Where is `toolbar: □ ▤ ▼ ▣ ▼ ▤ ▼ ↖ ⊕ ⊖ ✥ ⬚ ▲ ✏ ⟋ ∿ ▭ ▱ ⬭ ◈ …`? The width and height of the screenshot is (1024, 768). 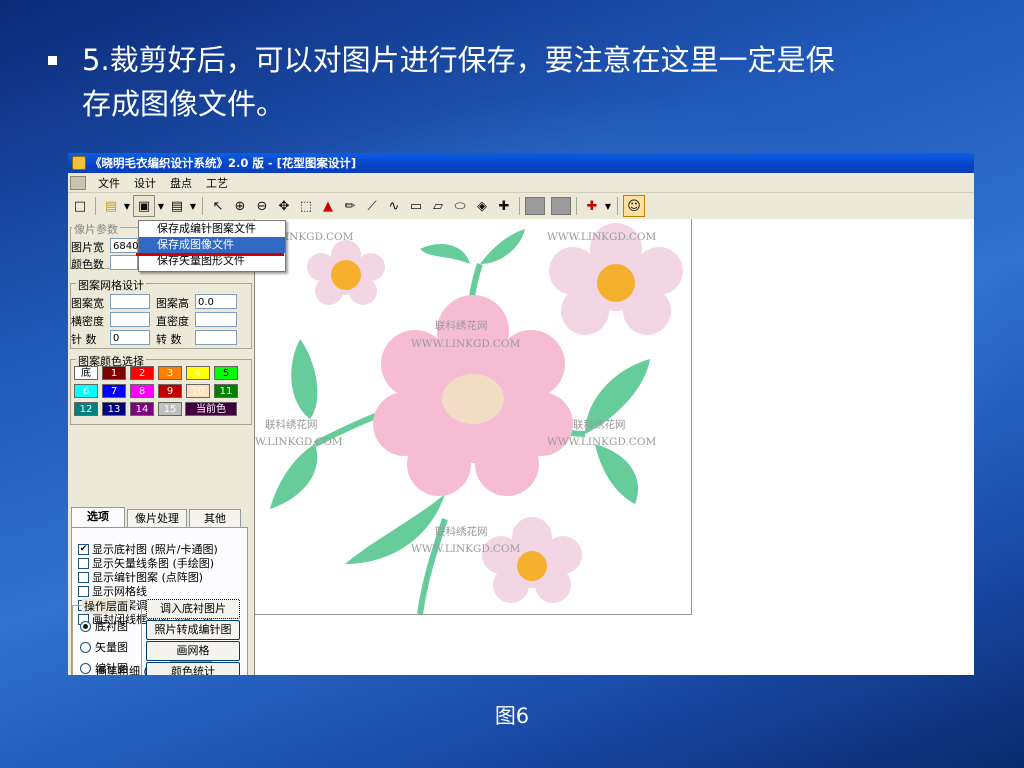 toolbar: □ ▤ ▼ ▣ ▼ ▤ ▼ ↖ ⊕ ⊖ ✥ ⬚ ▲ ✏ ⟋ ∿ ▭ ▱ ⬭ ◈ … is located at coordinates (521, 206).